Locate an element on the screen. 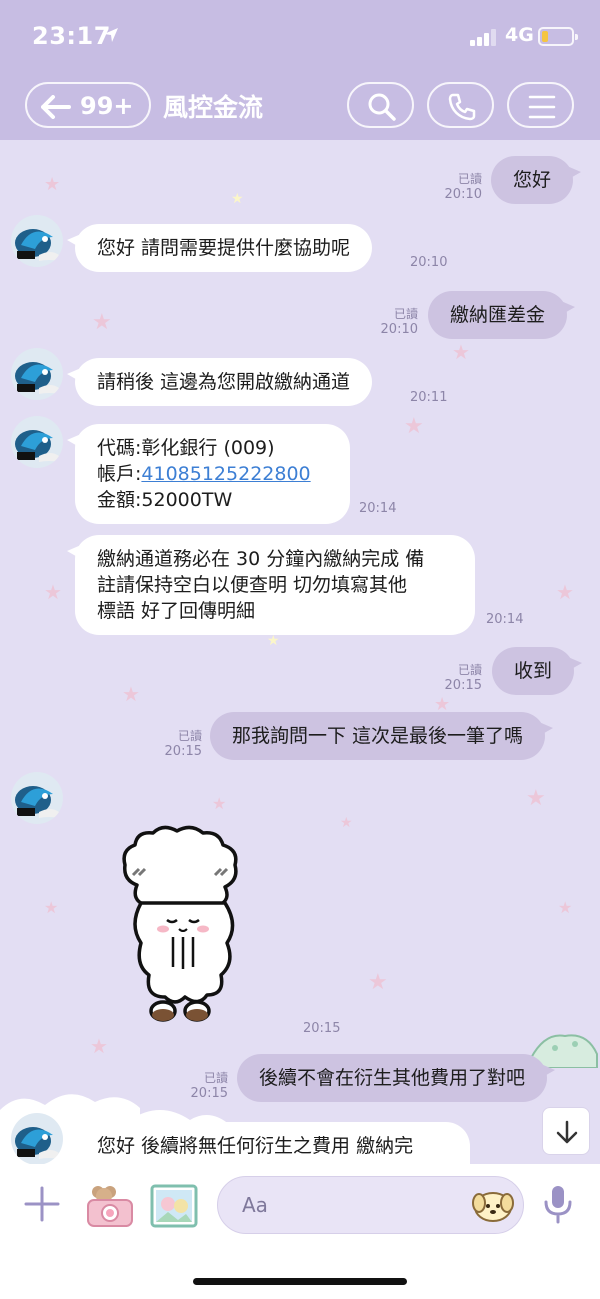 The width and height of the screenshot is (600, 1299). location-arrow-icon is located at coordinates (111, 35).